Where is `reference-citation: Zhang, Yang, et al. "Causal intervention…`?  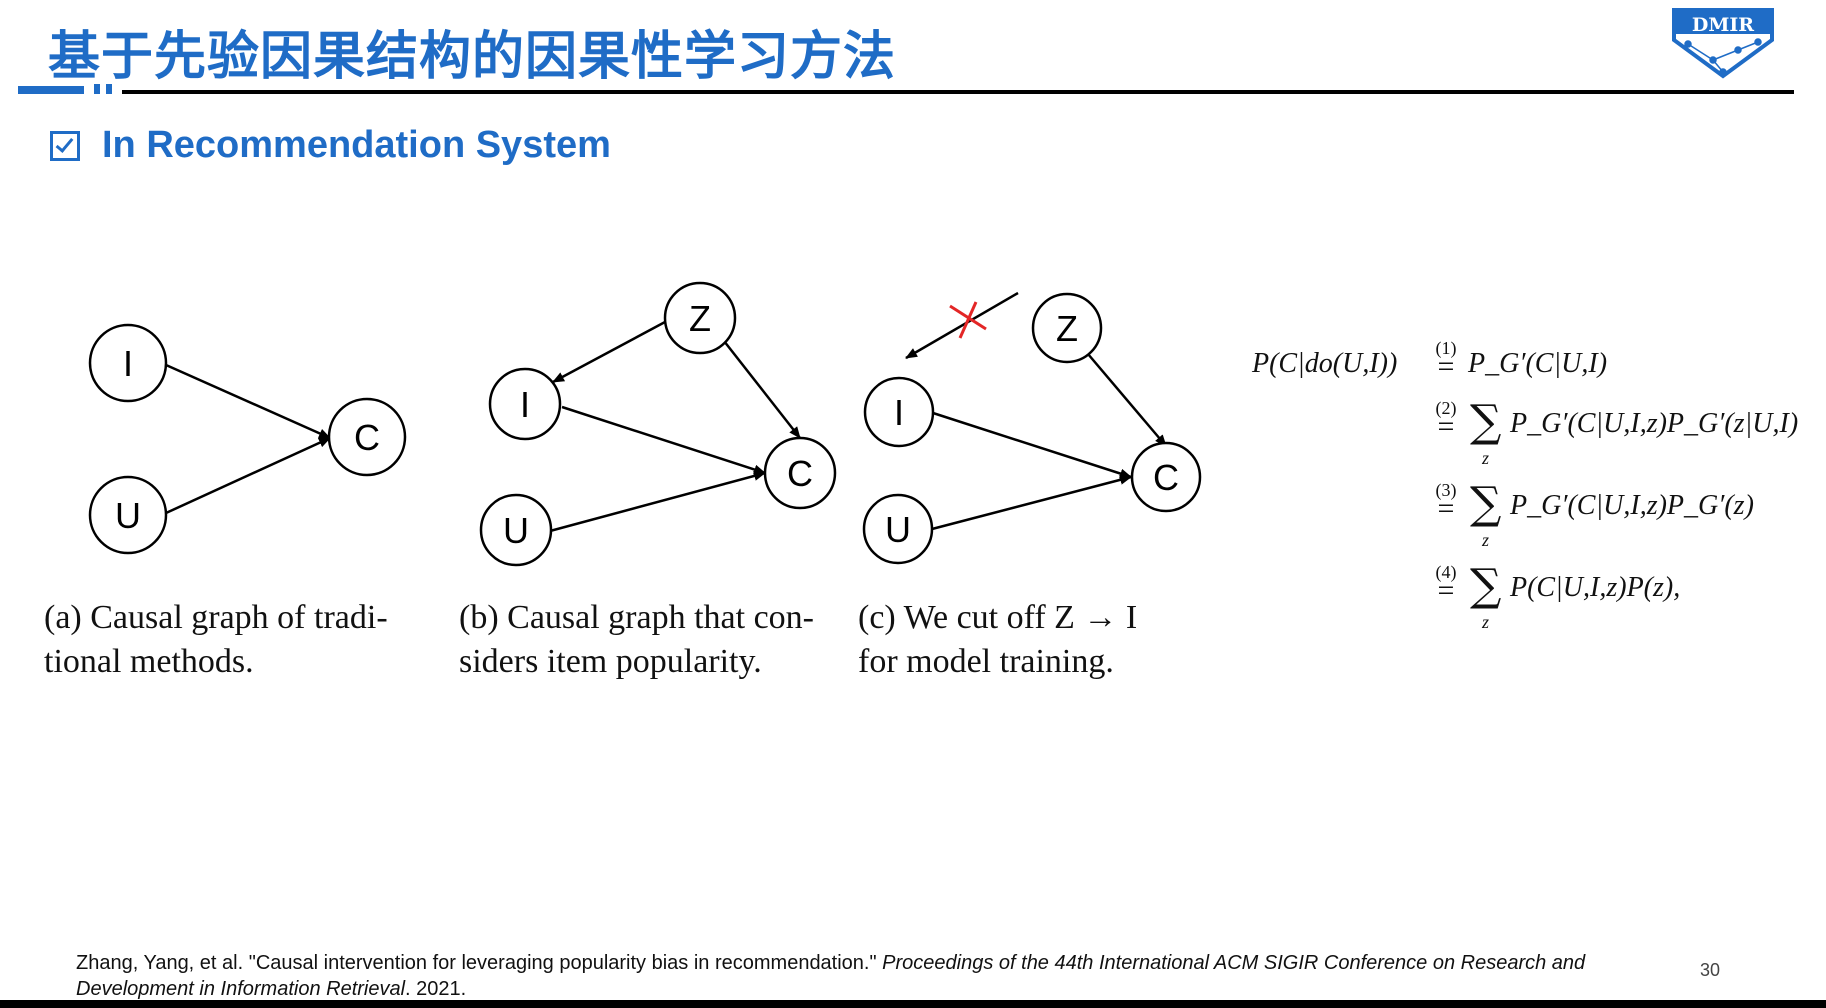
reference-citation: Zhang, Yang, et al. "Causal intervention… is located at coordinates (886, 976).